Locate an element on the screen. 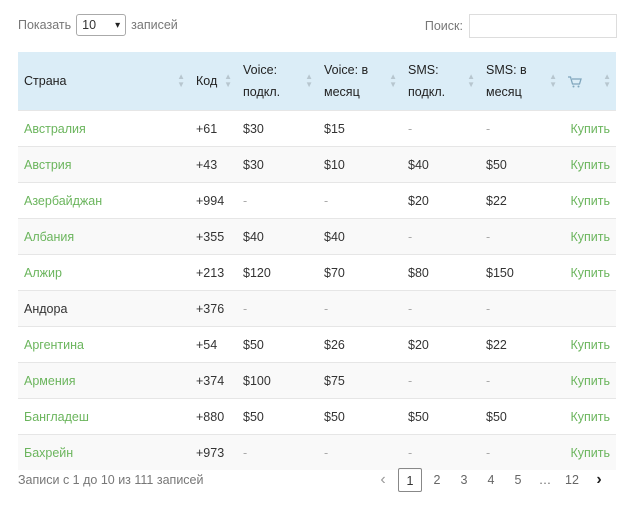 The height and width of the screenshot is (514, 635). voice-monthly-cell: $26 is located at coordinates (360, 344).